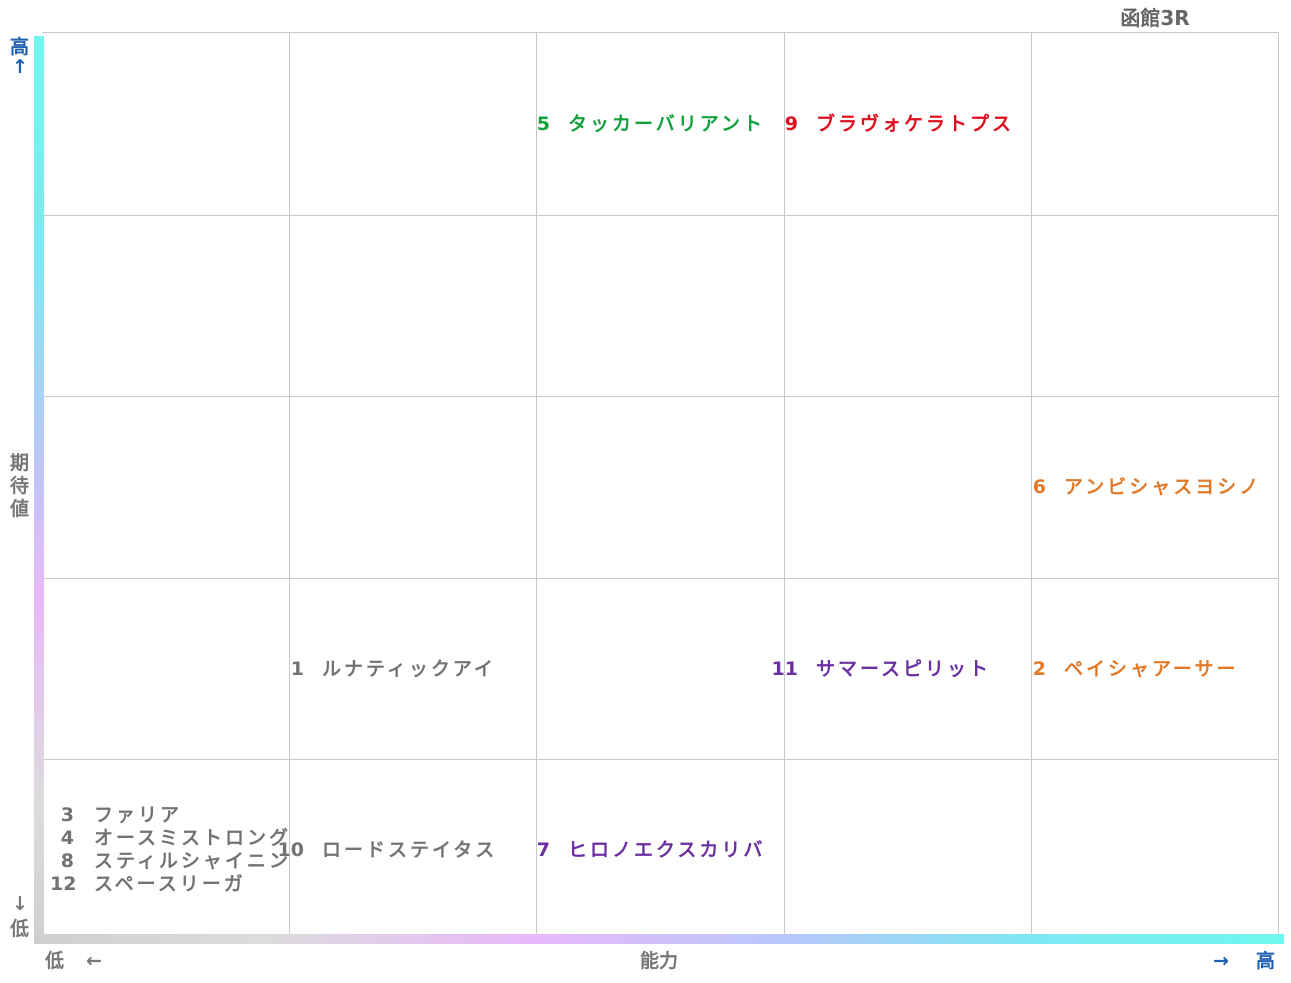  Describe the element at coordinates (193, 838) in the screenshot. I see `horse-name: オースミストロング` at that location.